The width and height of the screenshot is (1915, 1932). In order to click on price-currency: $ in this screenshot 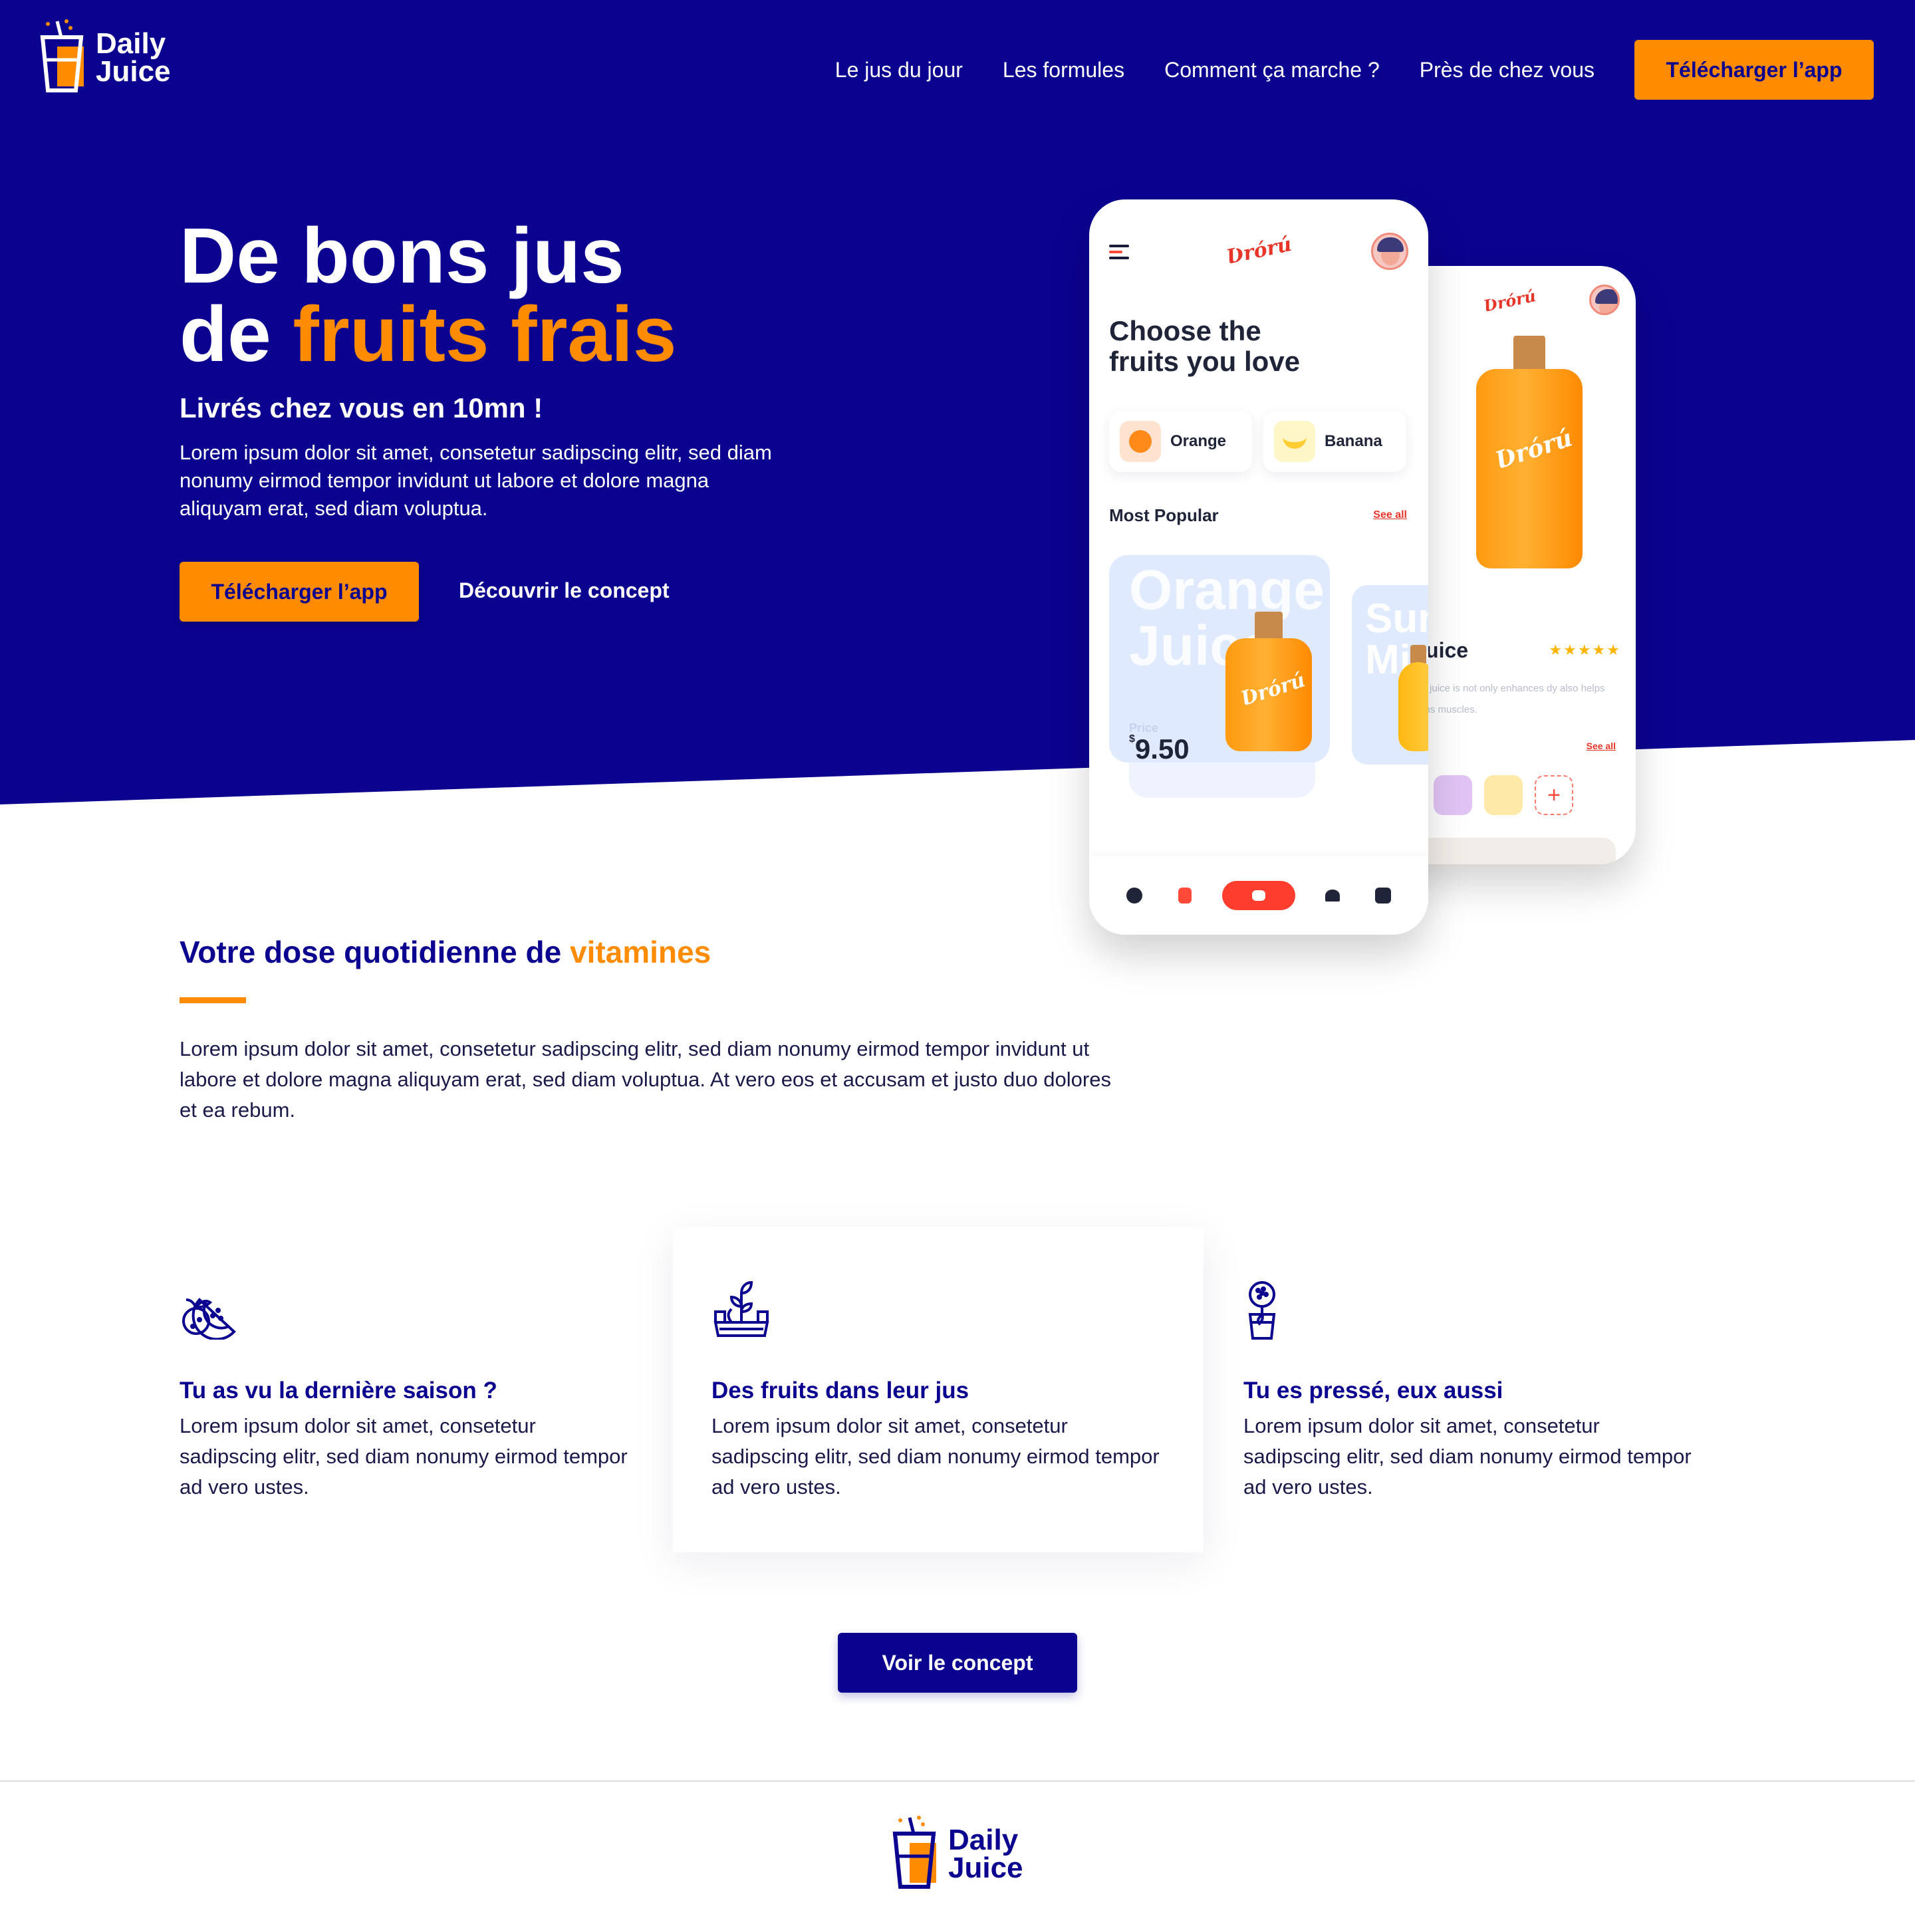, I will do `click(1132, 739)`.